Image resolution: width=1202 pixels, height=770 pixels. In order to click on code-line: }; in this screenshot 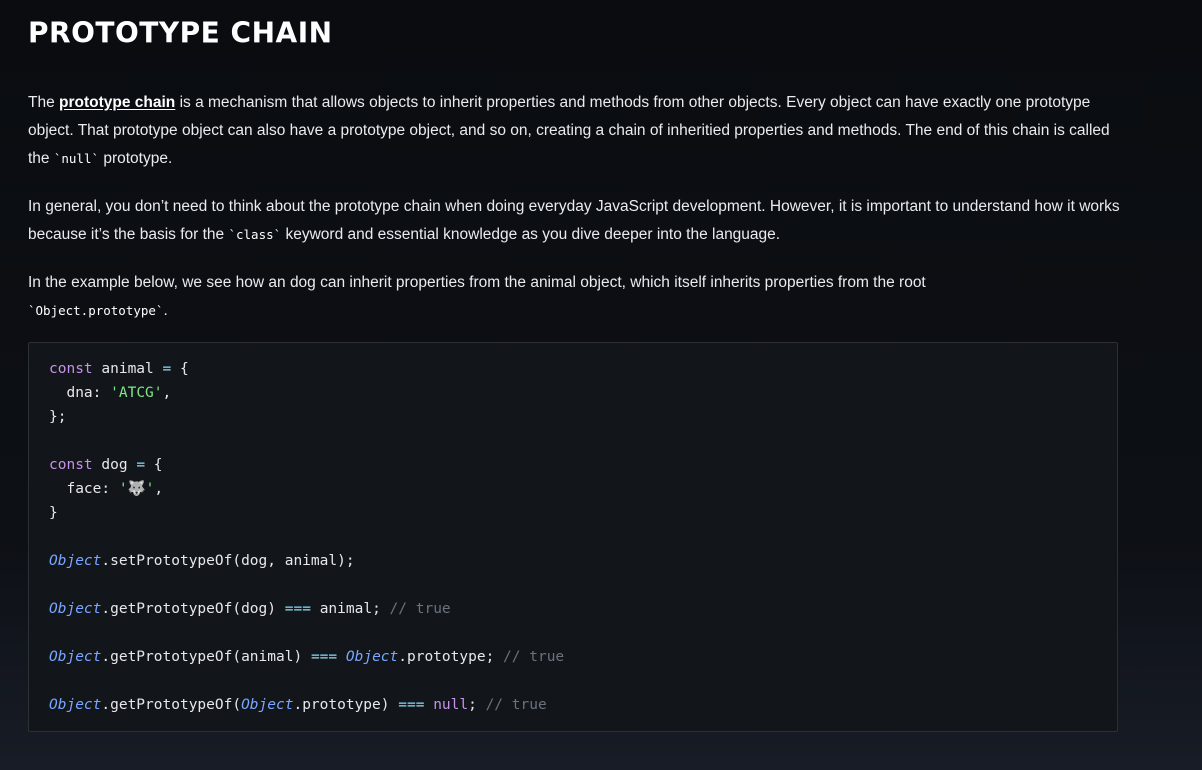, I will do `click(58, 417)`.